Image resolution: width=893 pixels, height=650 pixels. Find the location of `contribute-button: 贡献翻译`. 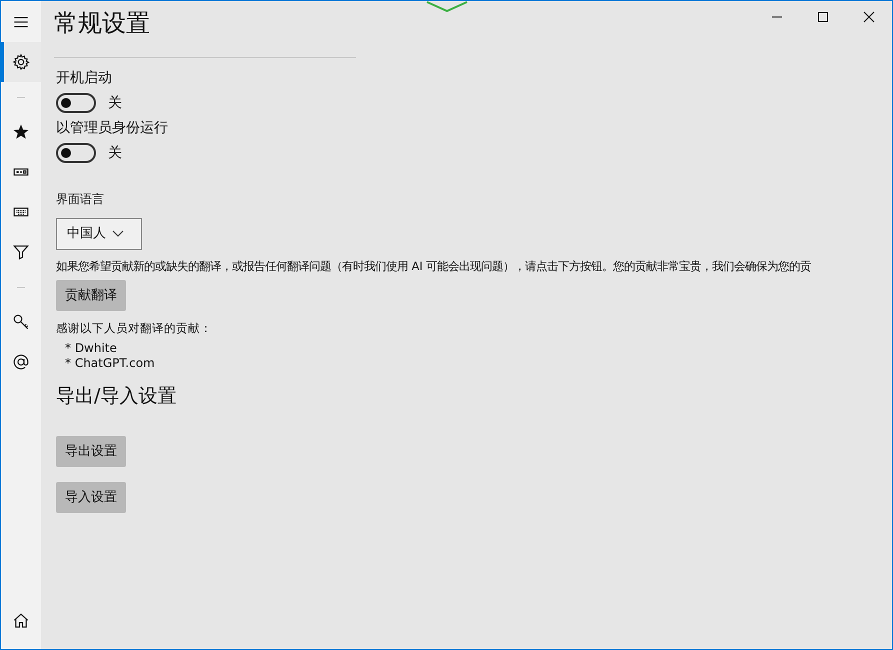

contribute-button: 贡献翻译 is located at coordinates (91, 295).